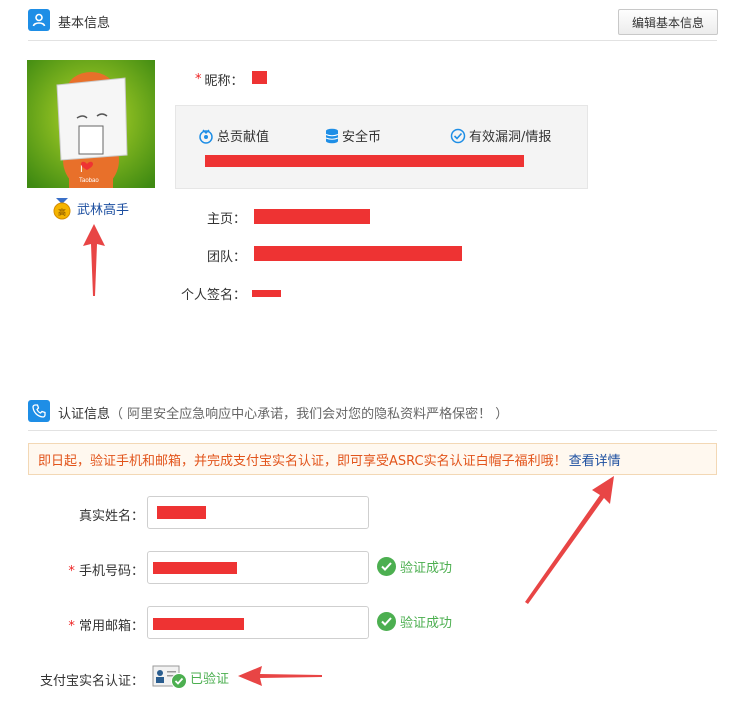 This screenshot has height=703, width=740. Describe the element at coordinates (111, 626) in the screenshot. I see `email-label: 常用邮箱：` at that location.